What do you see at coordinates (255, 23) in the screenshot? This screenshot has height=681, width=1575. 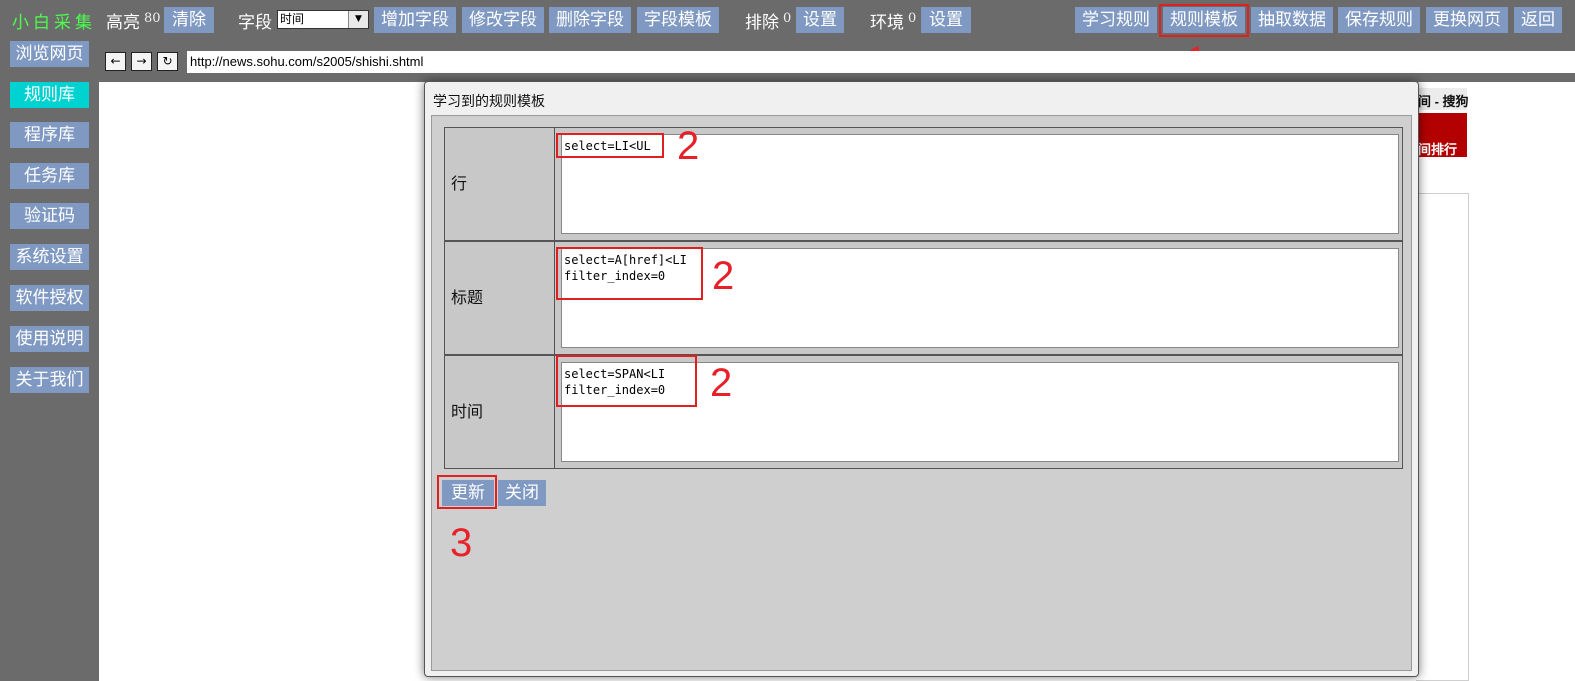 I see `field-label: 字段` at bounding box center [255, 23].